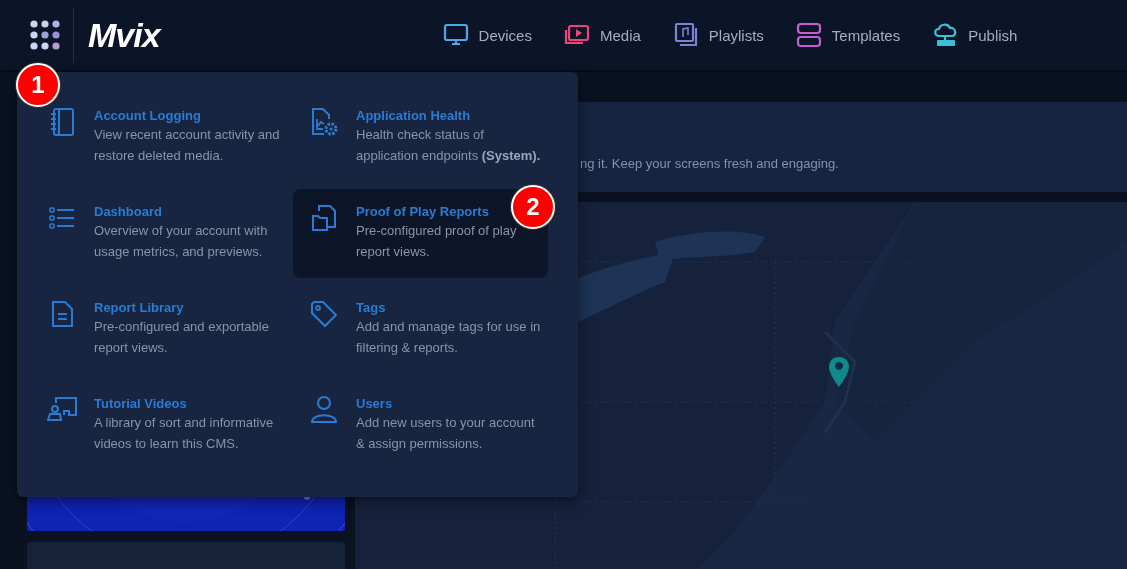  I want to click on menu-item: Tags Add and manage tags for use in filtering & reports., so click(420, 329).